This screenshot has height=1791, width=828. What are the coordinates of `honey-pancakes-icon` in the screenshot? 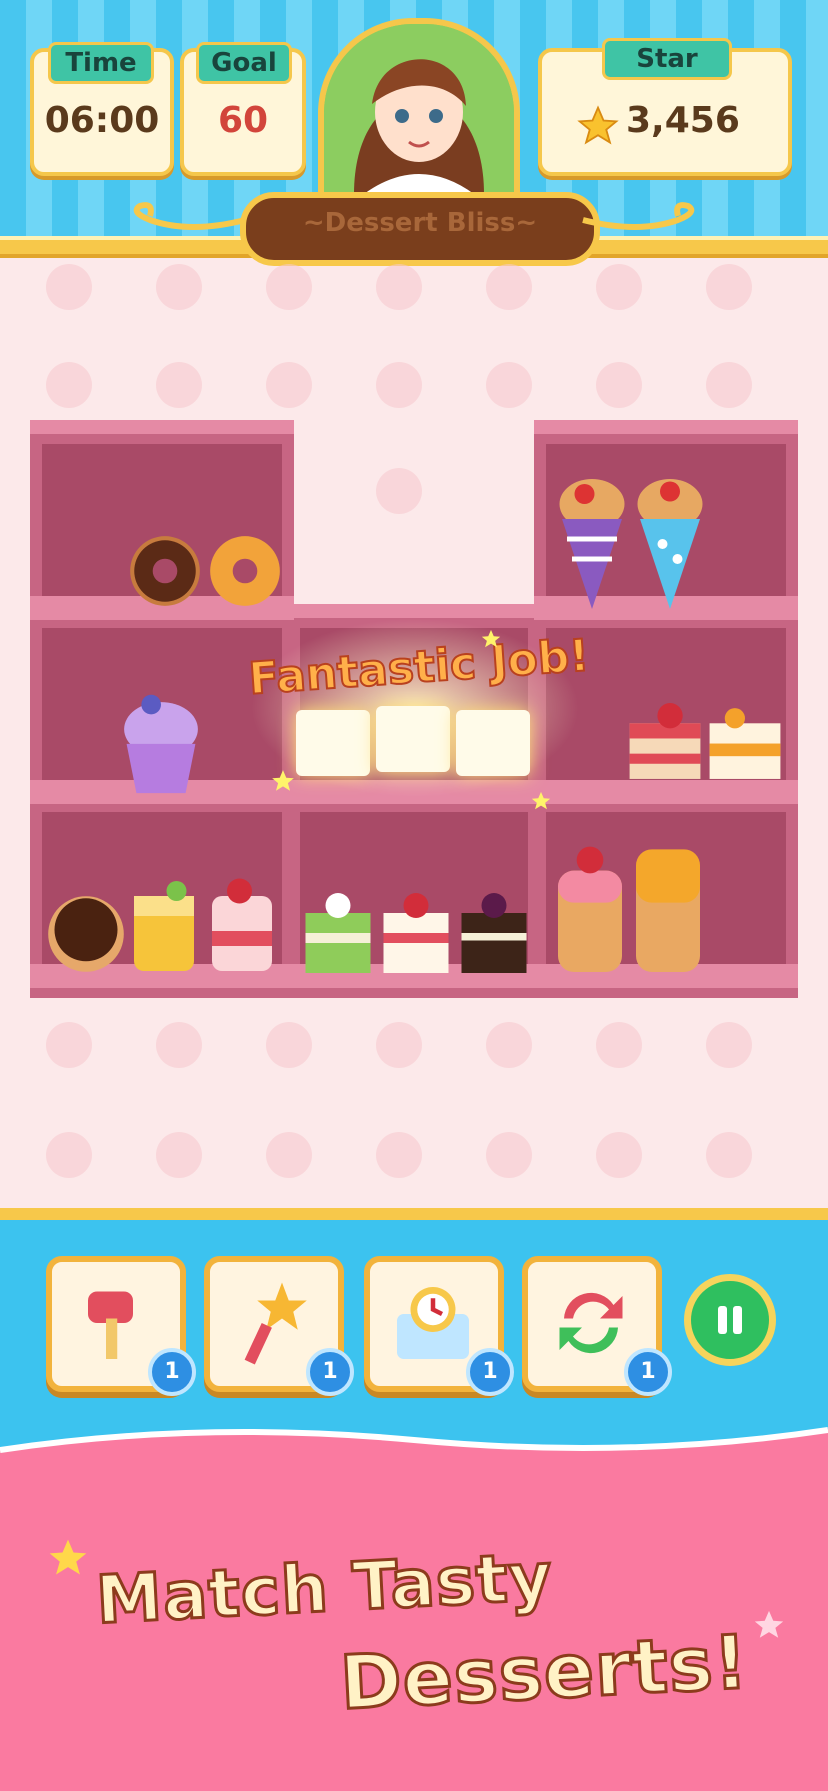 It's located at (668, 908).